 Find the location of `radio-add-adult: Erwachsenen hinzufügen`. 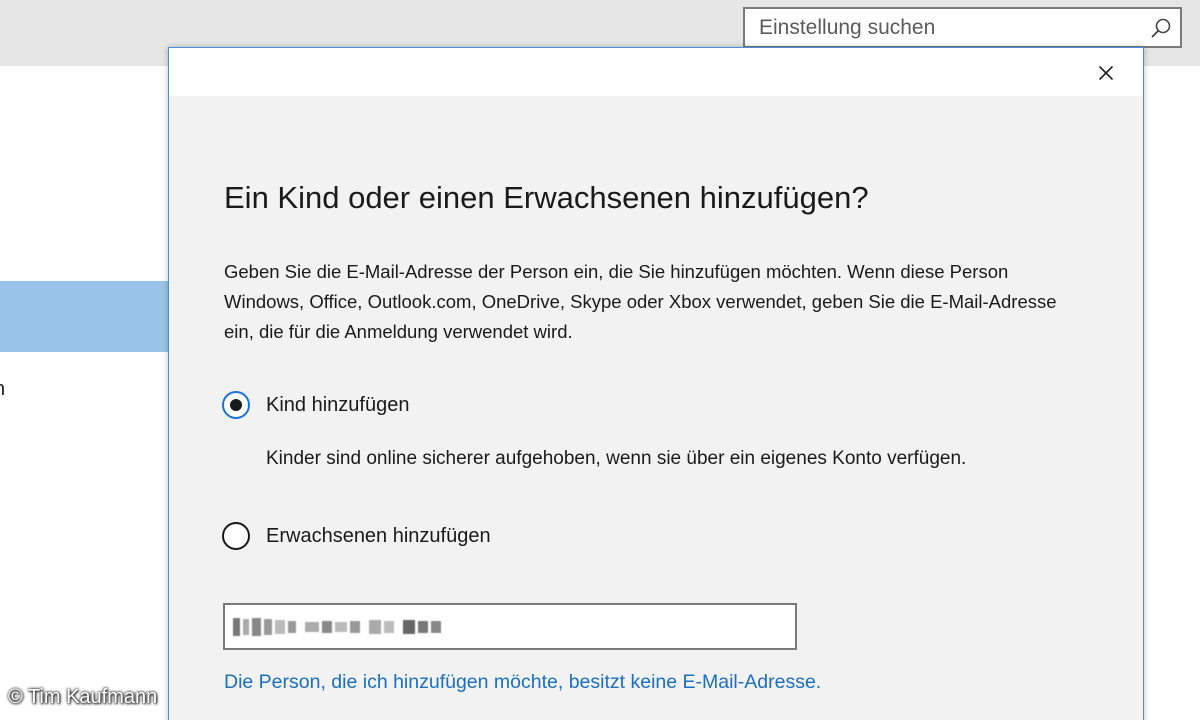

radio-add-adult: Erwachsenen hinzufügen is located at coordinates (356, 536).